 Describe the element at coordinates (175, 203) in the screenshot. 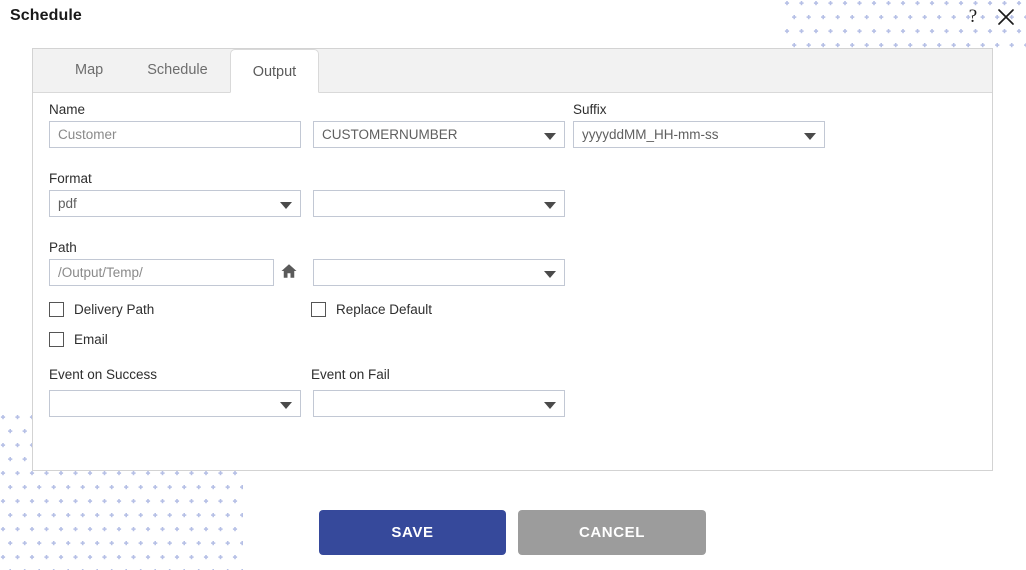

I see `format-select: pdf` at that location.